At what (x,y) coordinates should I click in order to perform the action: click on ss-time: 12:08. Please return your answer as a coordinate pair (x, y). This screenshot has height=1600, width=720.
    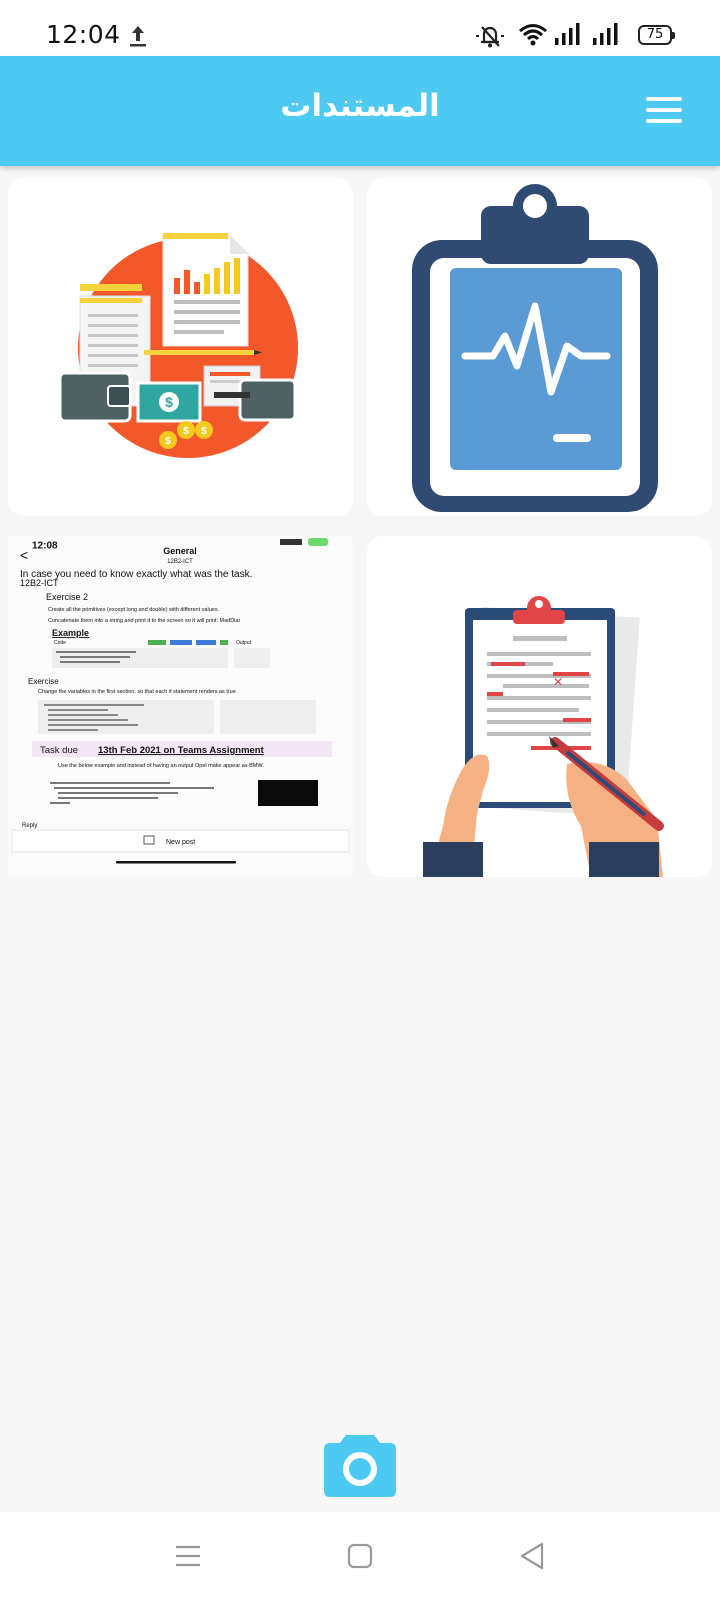
    Looking at the image, I should click on (45, 545).